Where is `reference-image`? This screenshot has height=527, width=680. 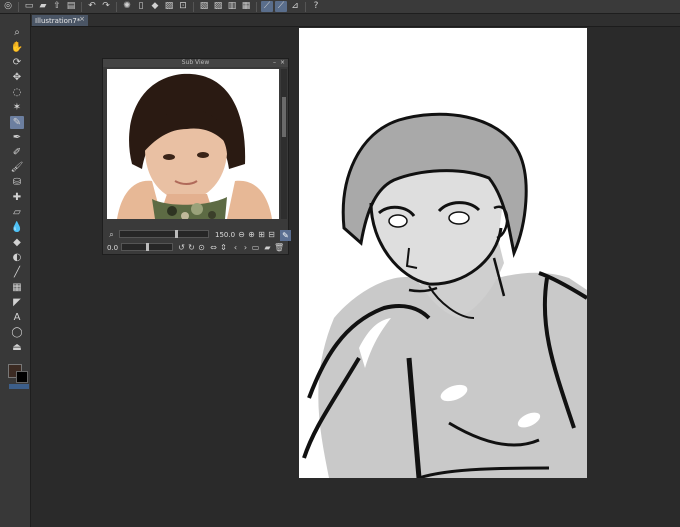
reference-image is located at coordinates (193, 144).